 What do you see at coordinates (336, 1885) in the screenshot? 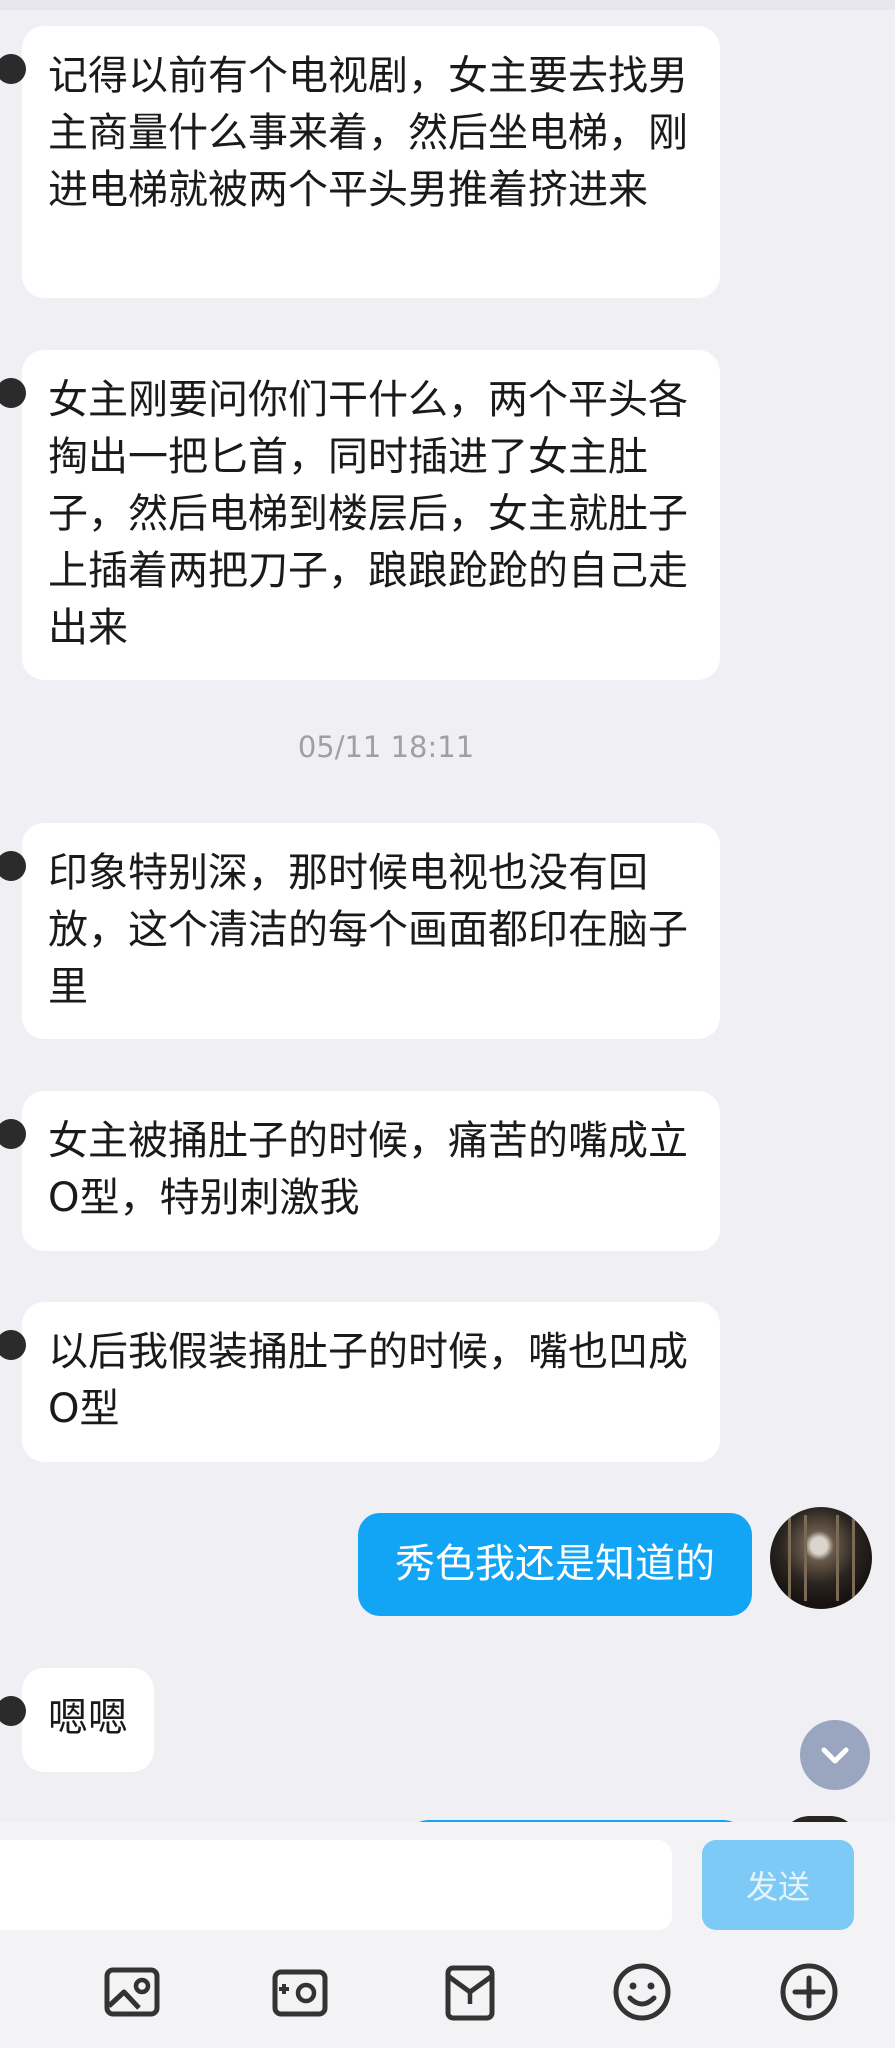
I see `message-input` at bounding box center [336, 1885].